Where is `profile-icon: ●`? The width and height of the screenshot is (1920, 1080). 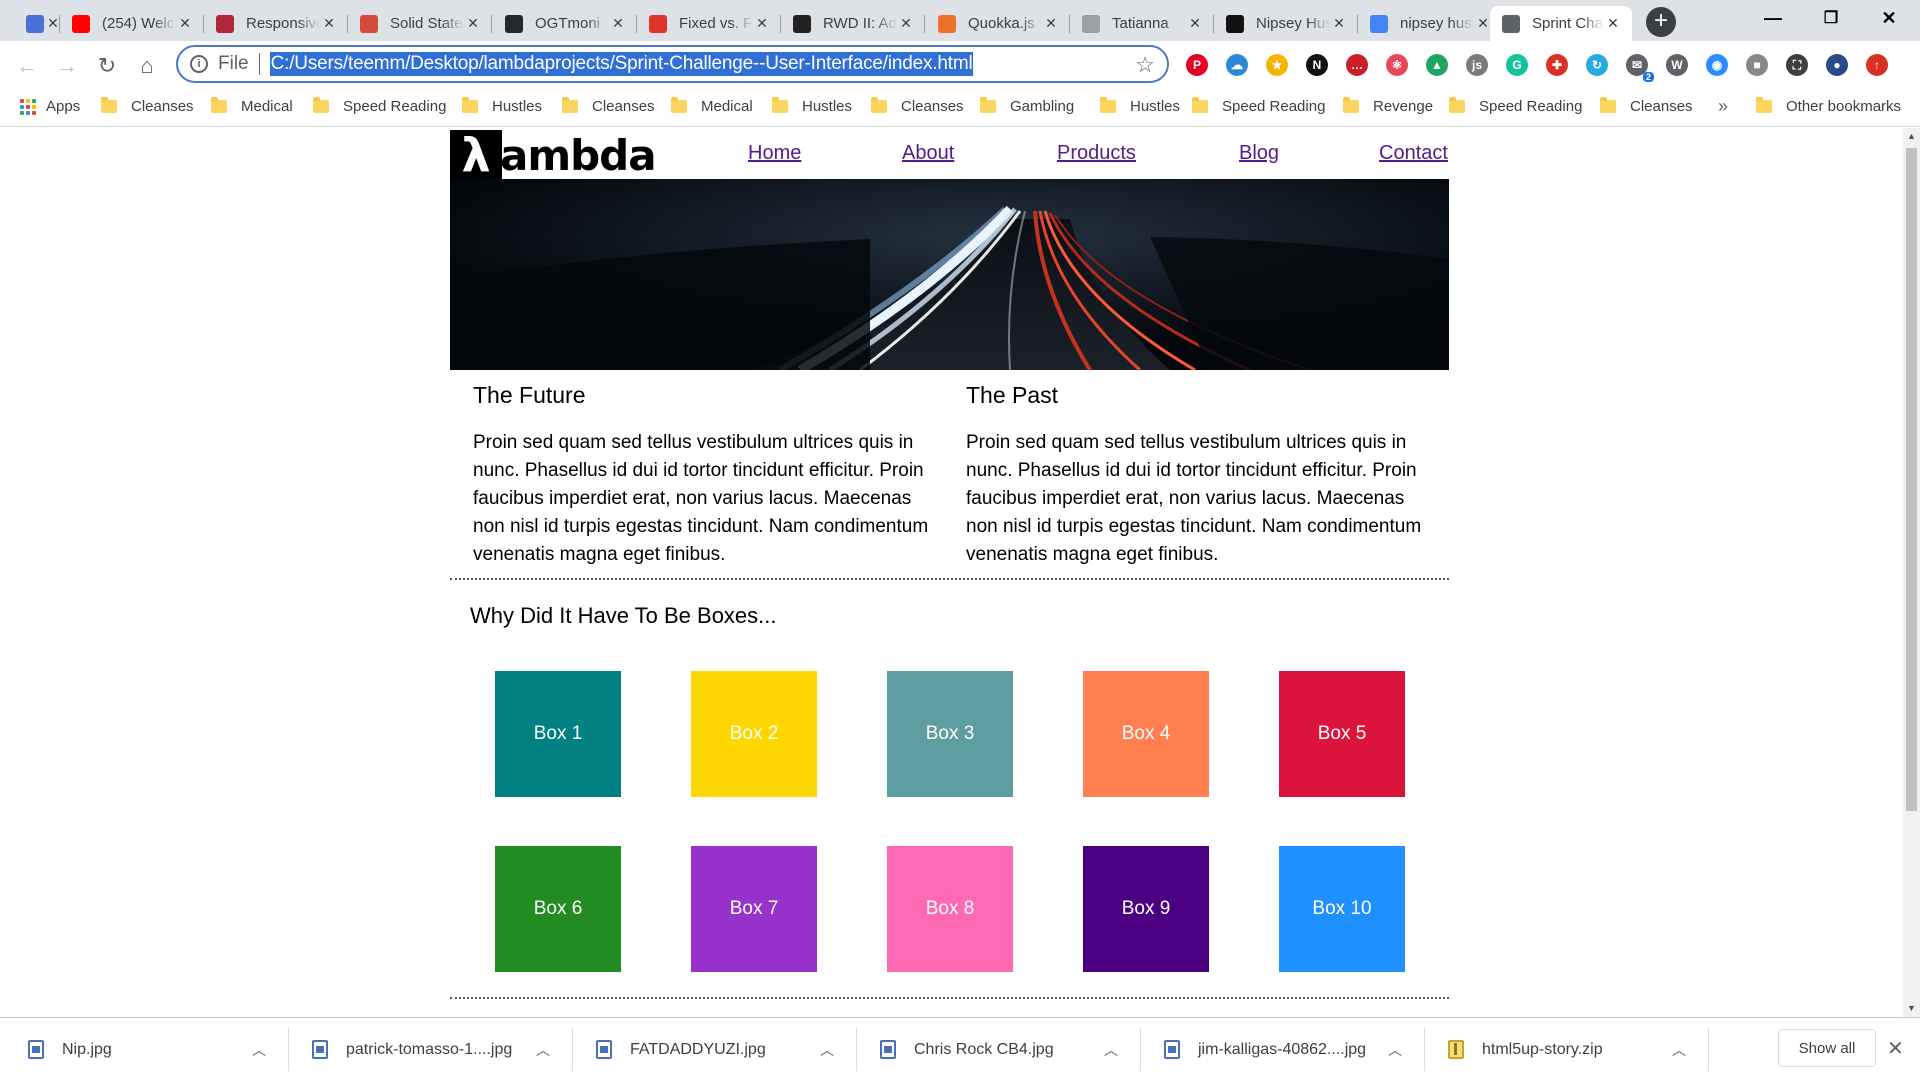
profile-icon: ● is located at coordinates (1837, 65).